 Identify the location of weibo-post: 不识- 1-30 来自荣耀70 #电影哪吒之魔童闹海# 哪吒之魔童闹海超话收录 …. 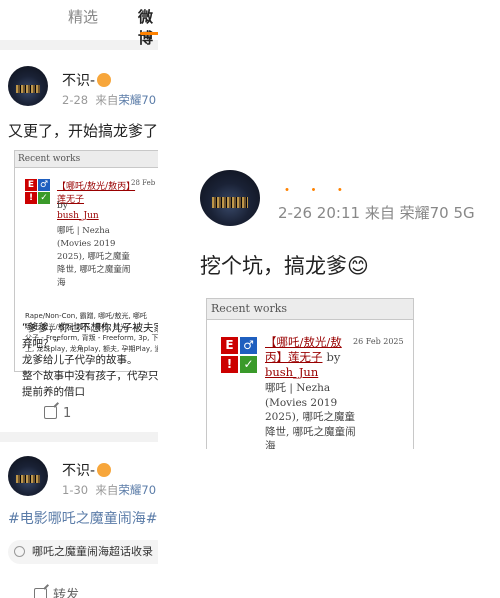
(79, 520).